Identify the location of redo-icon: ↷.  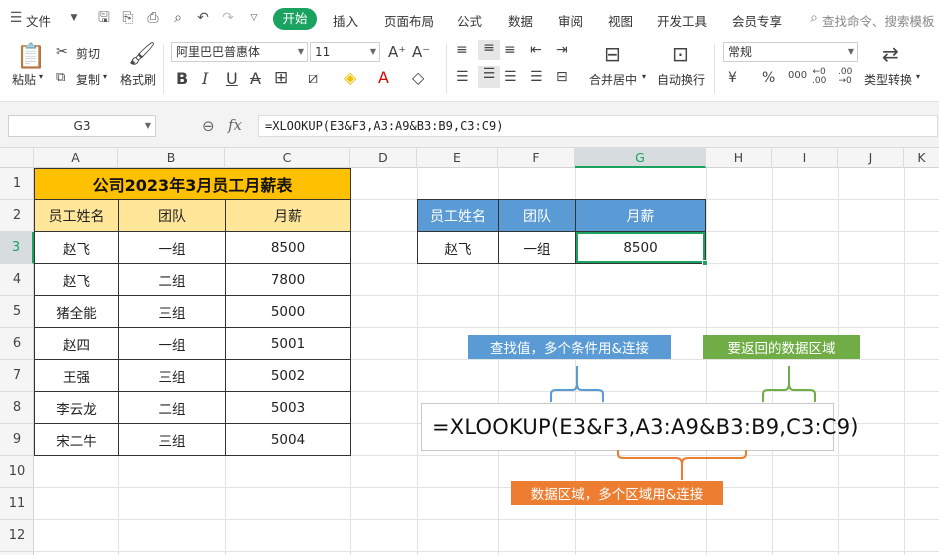
(228, 18).